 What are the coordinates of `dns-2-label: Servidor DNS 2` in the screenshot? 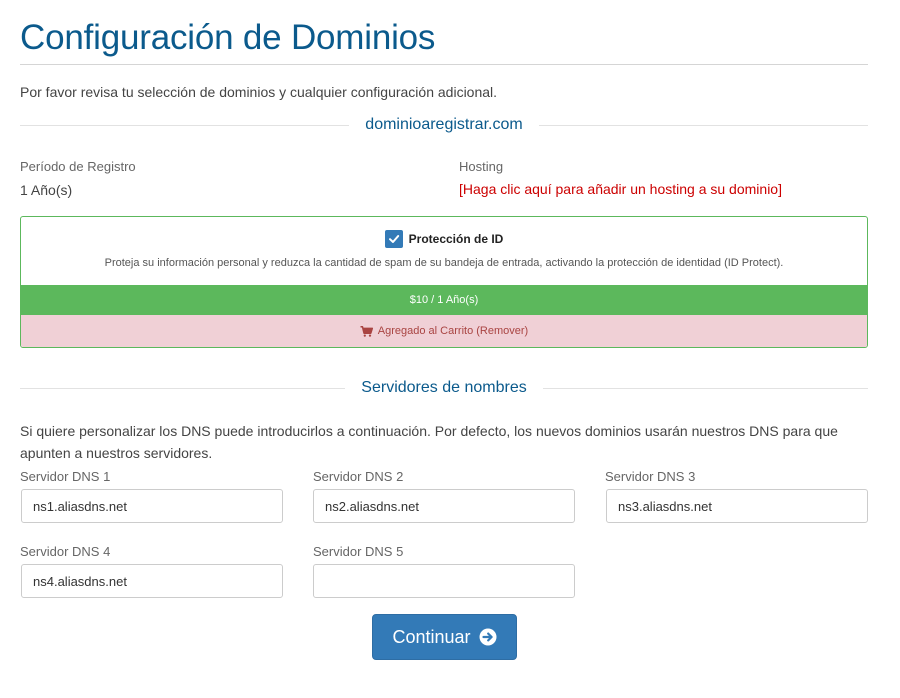 It's located at (358, 476).